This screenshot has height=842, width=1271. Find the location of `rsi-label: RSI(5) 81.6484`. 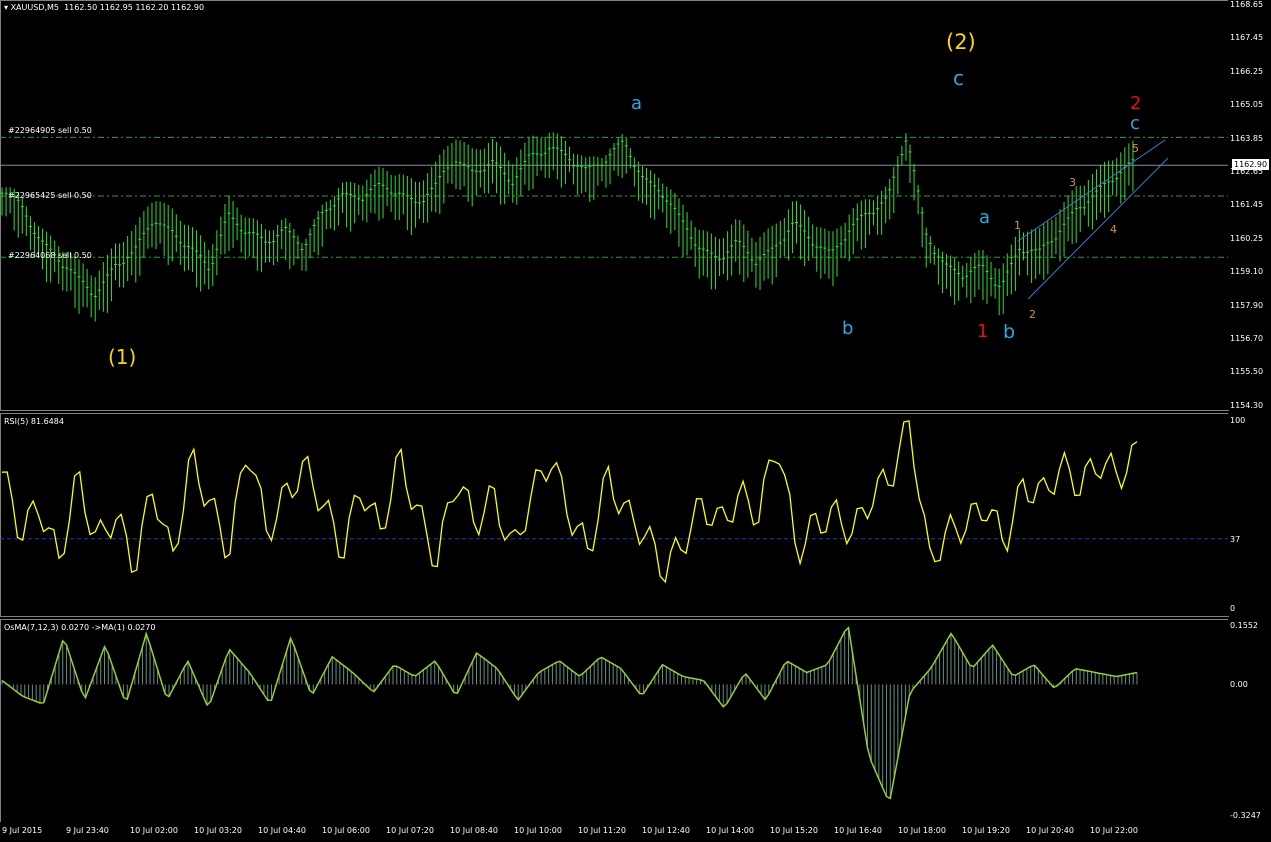

rsi-label: RSI(5) 81.6484 is located at coordinates (34, 421).